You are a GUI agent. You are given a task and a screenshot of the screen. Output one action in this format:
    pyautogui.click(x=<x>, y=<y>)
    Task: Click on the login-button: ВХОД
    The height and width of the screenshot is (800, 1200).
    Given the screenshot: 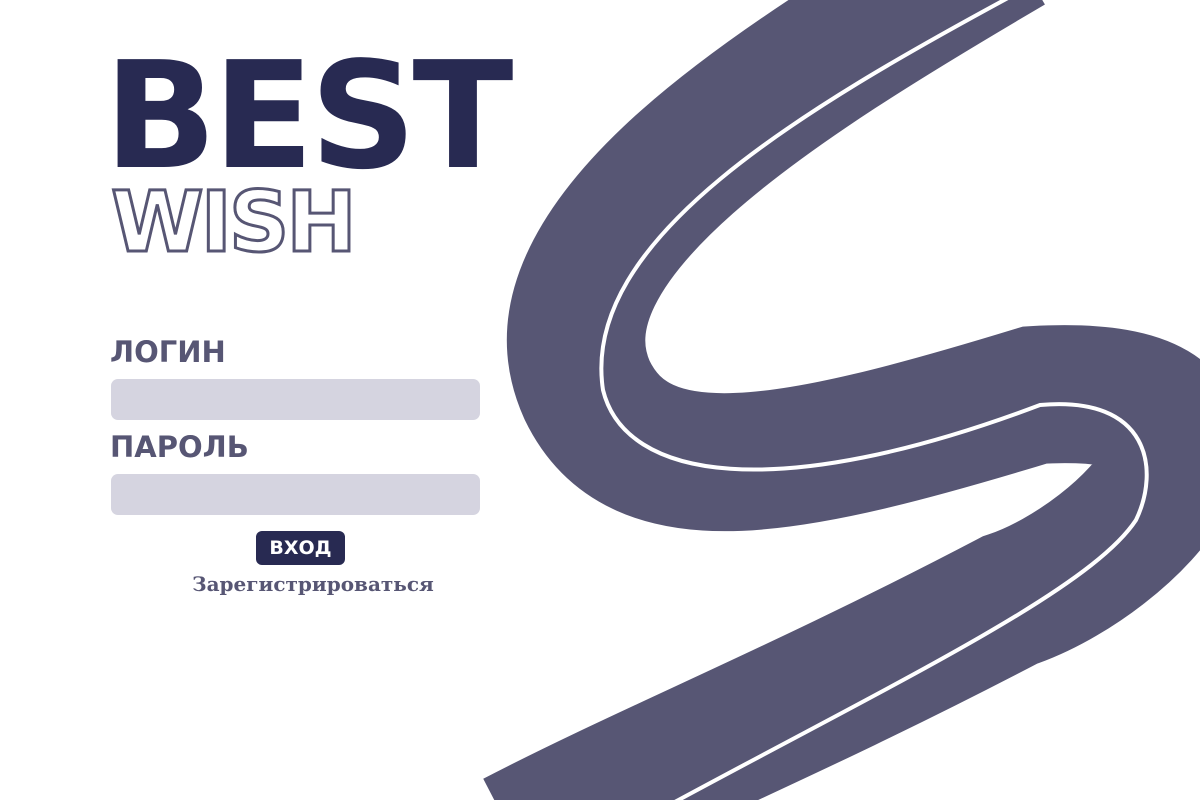 What is the action you would take?
    pyautogui.click(x=300, y=548)
    